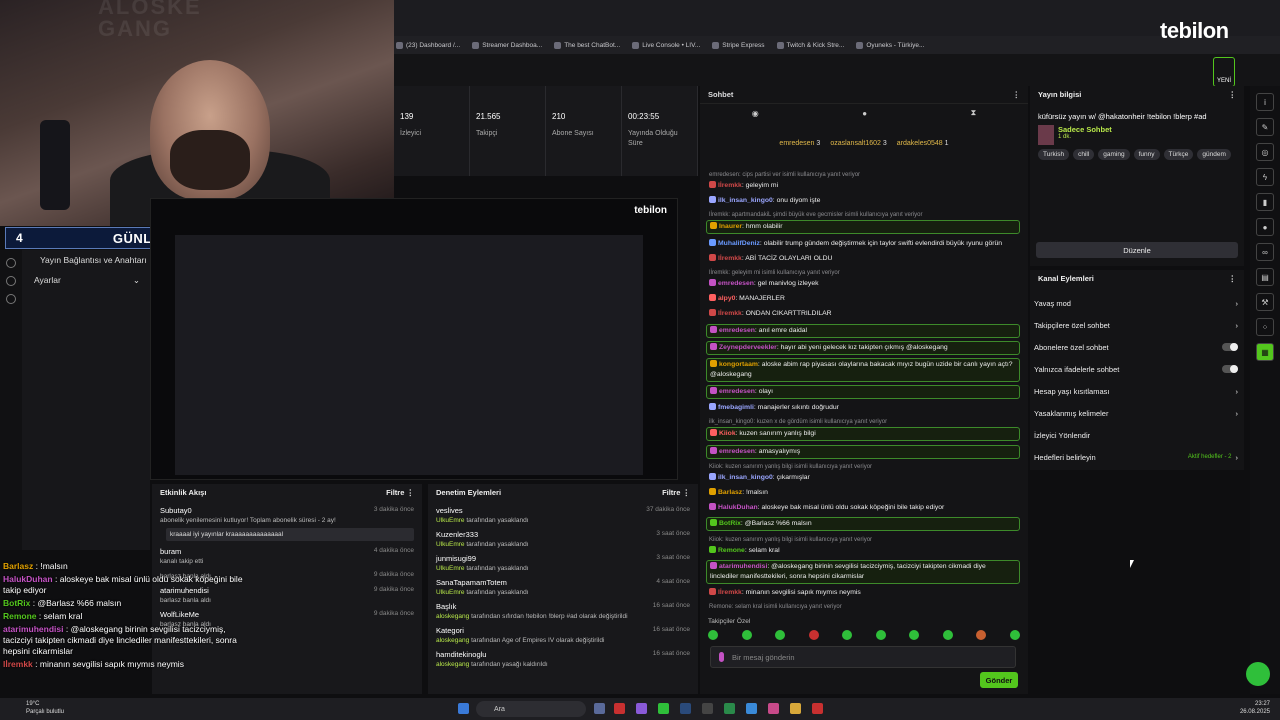 The image size is (1280, 720). What do you see at coordinates (863, 434) in the screenshot?
I see `chat-message: Kiiok: kuzen sanırım yanlış bilgi` at bounding box center [863, 434].